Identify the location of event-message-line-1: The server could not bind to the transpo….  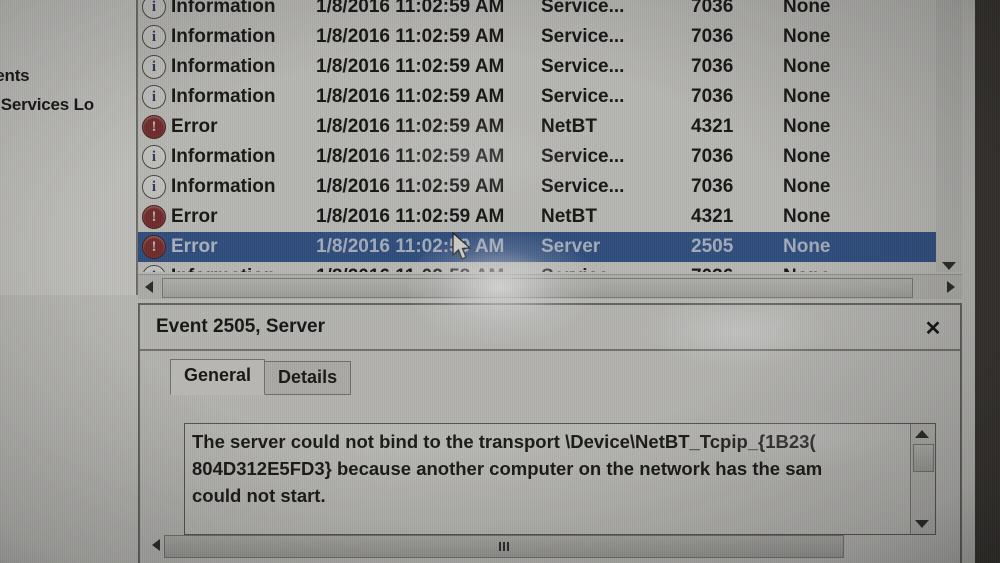
(504, 441).